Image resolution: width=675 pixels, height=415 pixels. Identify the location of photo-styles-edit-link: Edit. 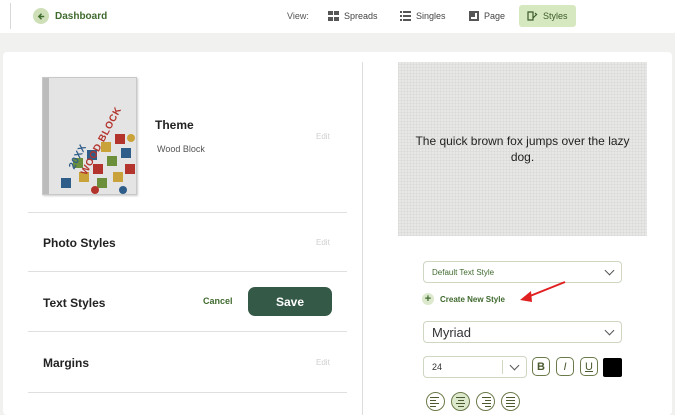
(323, 242).